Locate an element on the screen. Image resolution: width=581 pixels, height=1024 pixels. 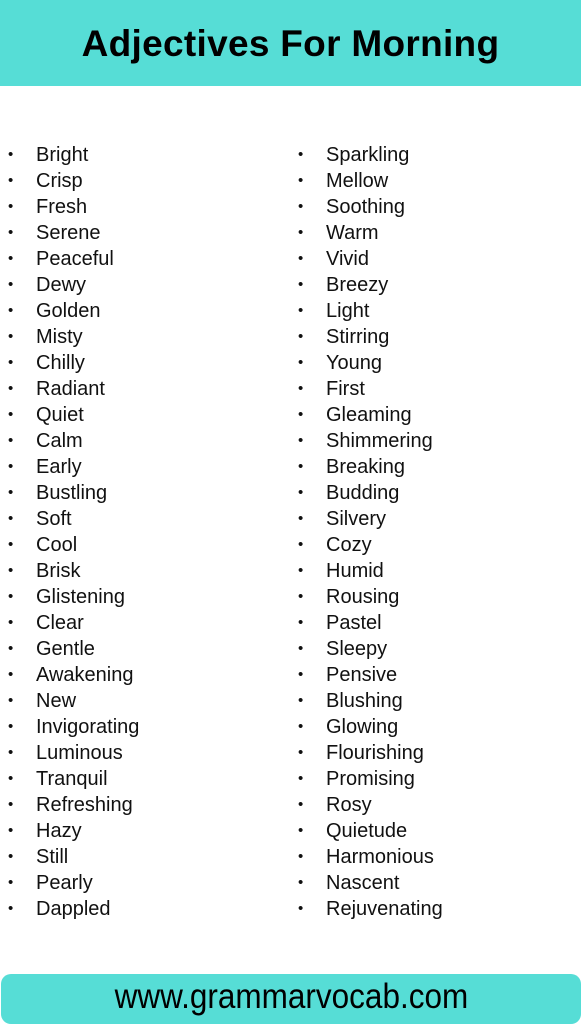
list-item: • Glowing is located at coordinates (370, 727).